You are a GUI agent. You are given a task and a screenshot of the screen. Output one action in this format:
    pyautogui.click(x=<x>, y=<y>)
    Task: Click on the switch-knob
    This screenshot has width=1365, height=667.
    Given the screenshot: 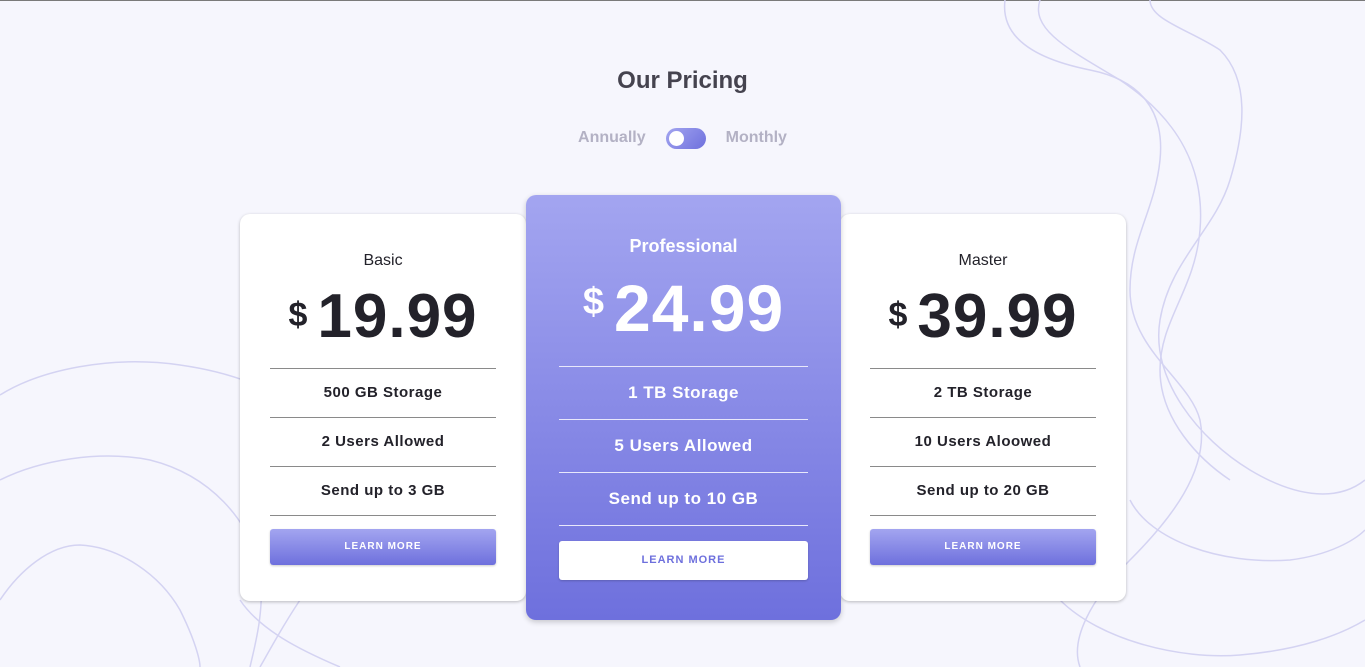 What is the action you would take?
    pyautogui.click(x=676, y=138)
    